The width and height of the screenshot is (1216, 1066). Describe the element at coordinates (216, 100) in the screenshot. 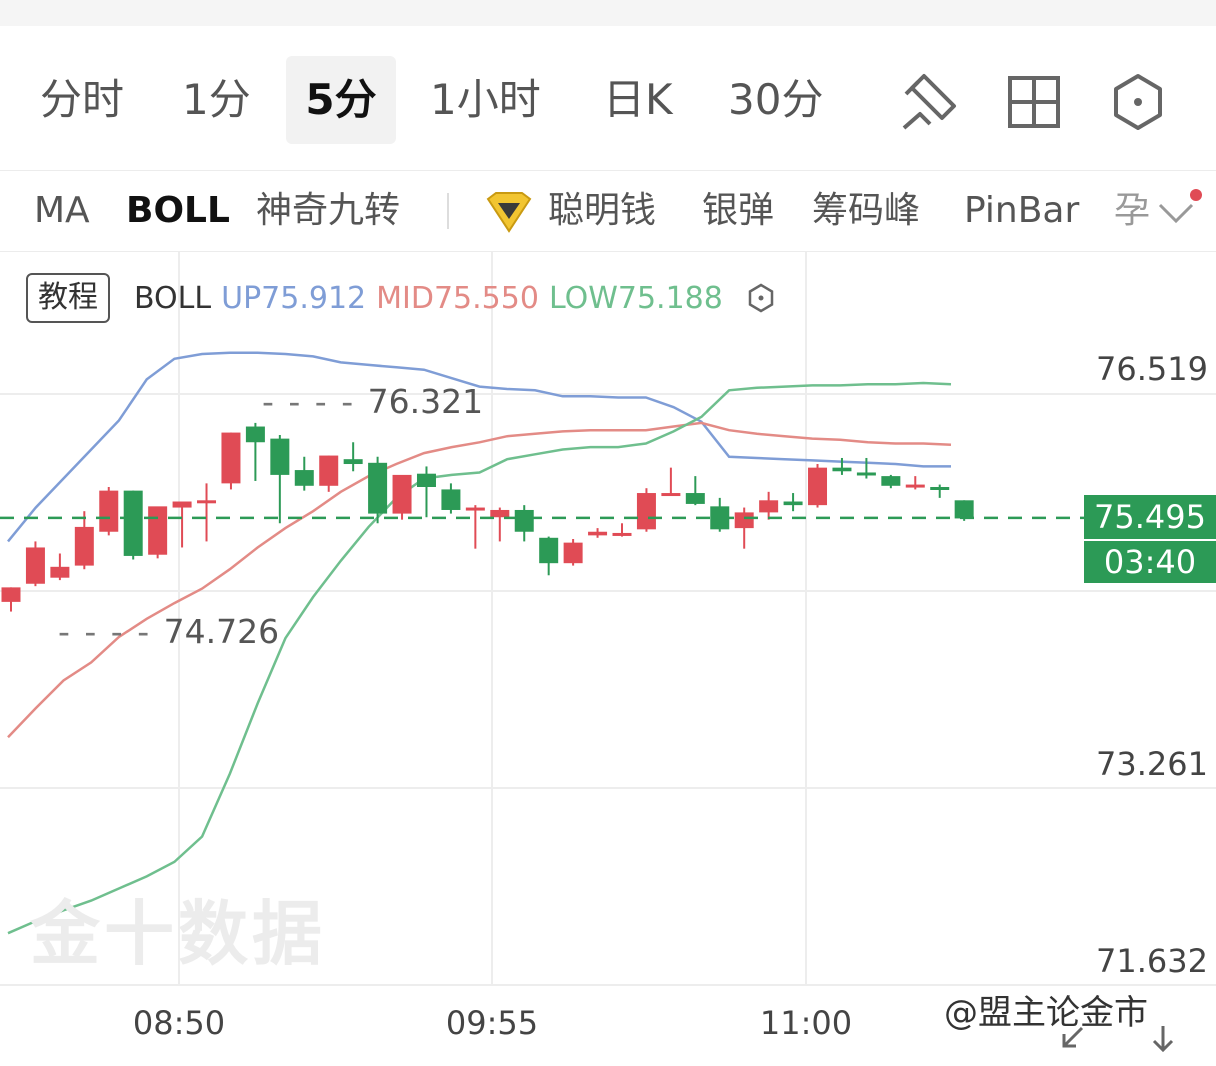

I see `tab-1min: 1分` at that location.